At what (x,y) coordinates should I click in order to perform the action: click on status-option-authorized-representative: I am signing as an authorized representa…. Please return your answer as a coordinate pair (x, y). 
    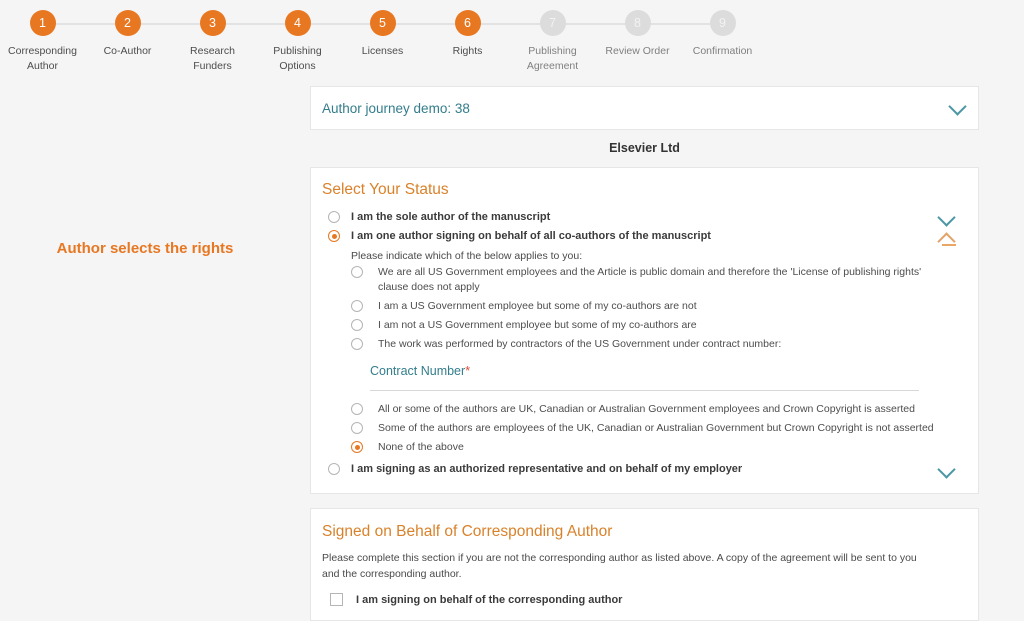
    Looking at the image, I should click on (646, 469).